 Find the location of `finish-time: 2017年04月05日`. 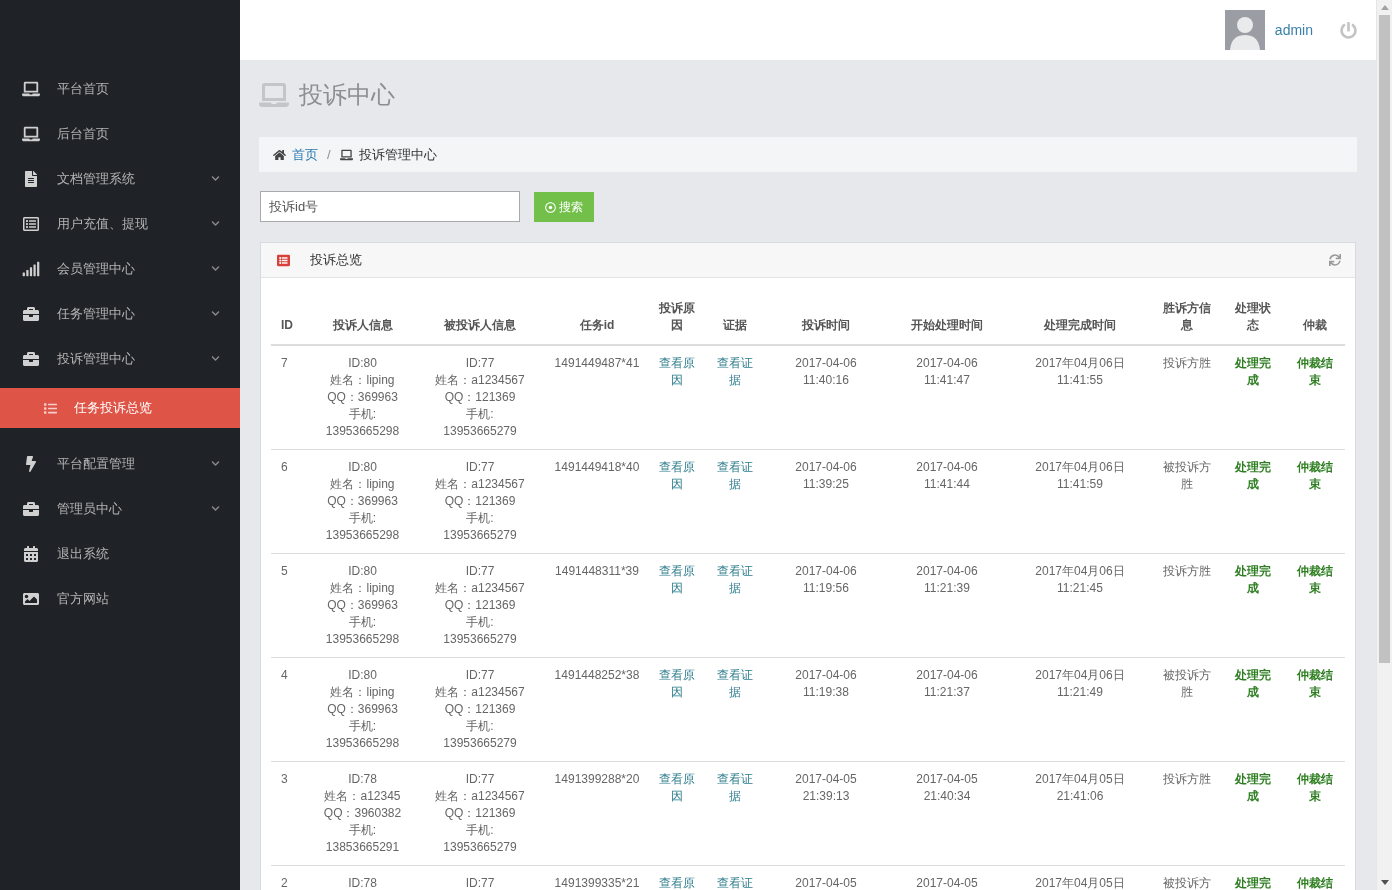

finish-time: 2017年04月05日 is located at coordinates (1080, 877).